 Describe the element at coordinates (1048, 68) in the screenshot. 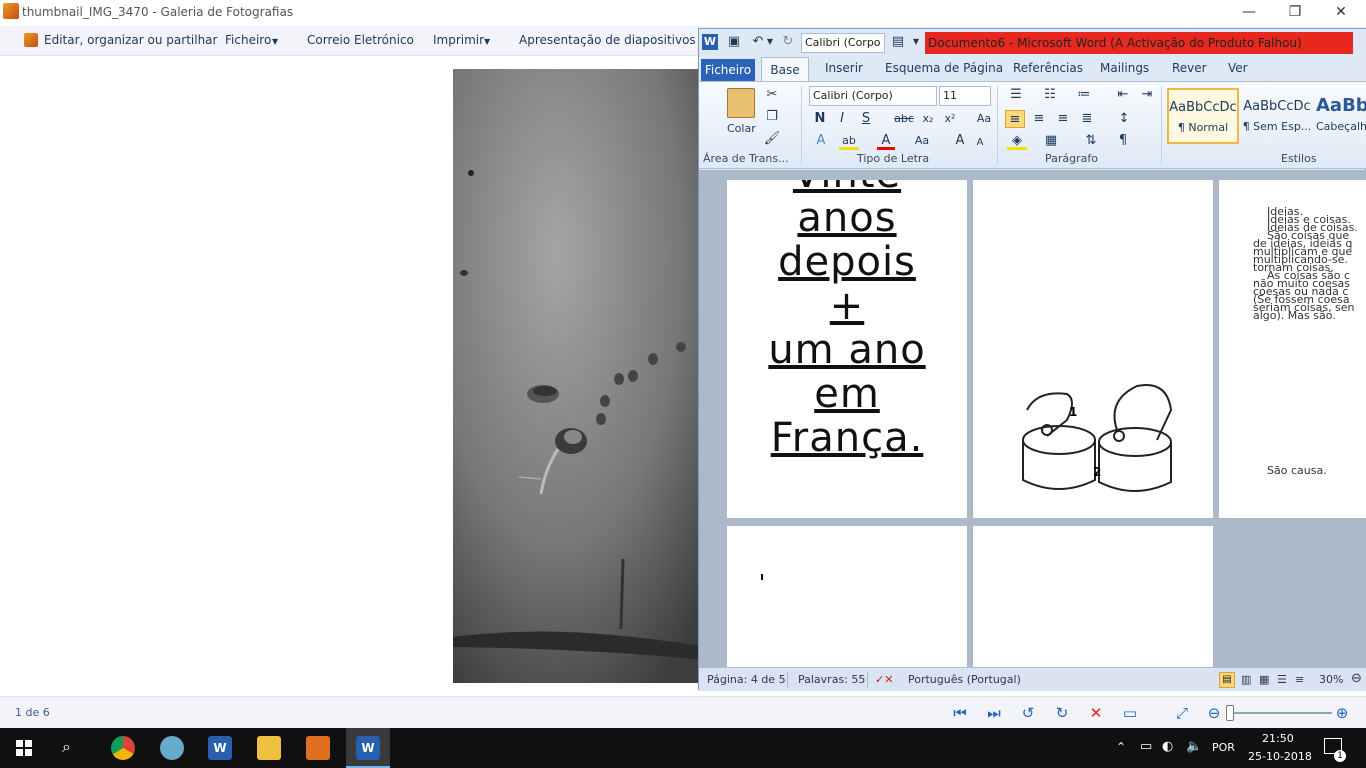

I see `tab-references: Referências` at that location.